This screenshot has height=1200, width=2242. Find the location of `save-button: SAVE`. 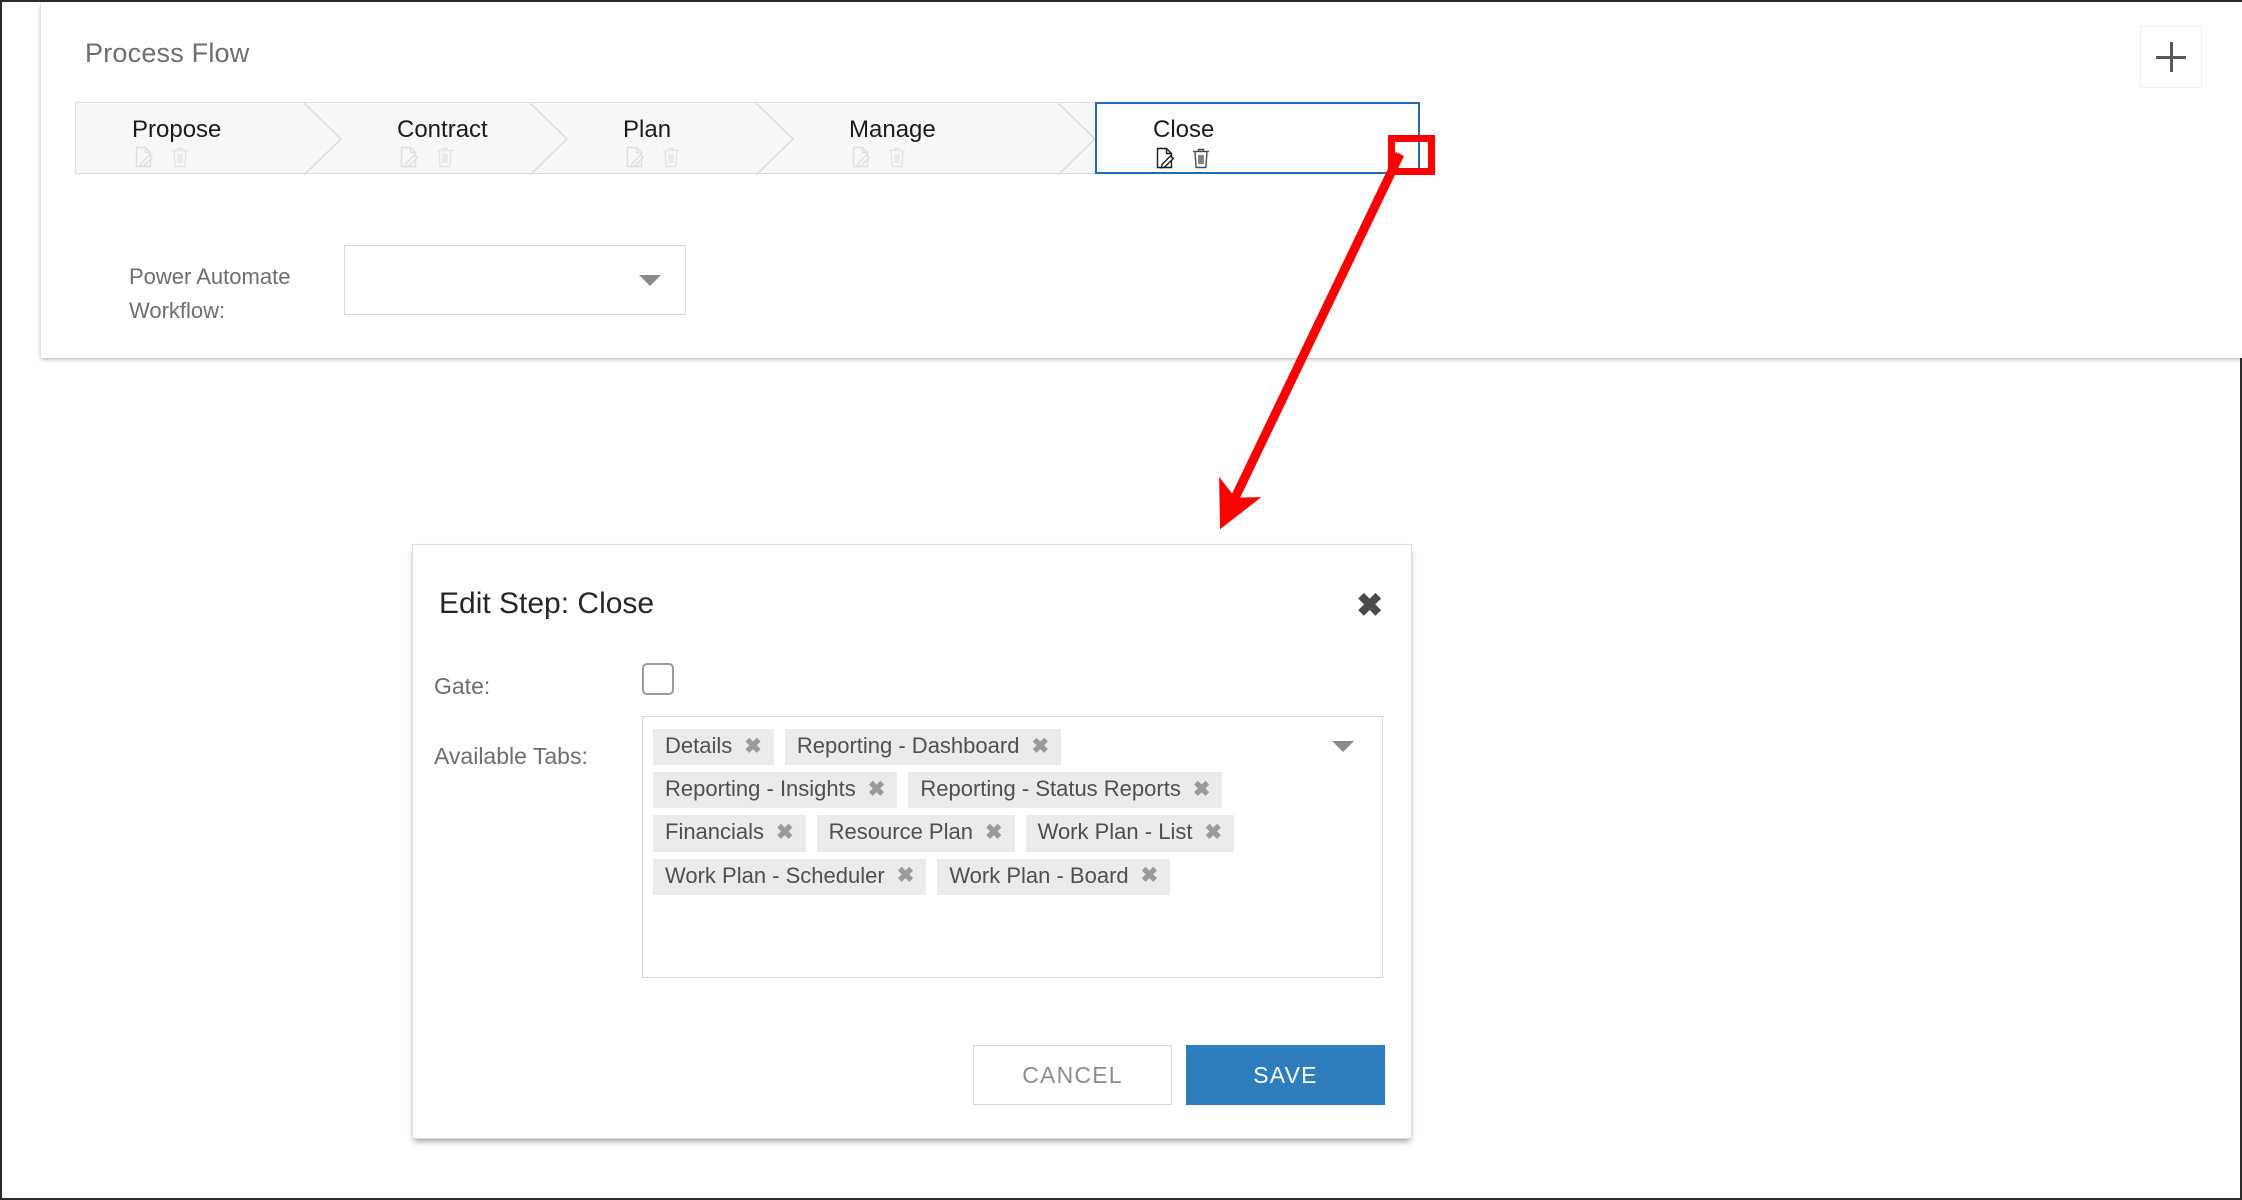

save-button: SAVE is located at coordinates (1285, 1075).